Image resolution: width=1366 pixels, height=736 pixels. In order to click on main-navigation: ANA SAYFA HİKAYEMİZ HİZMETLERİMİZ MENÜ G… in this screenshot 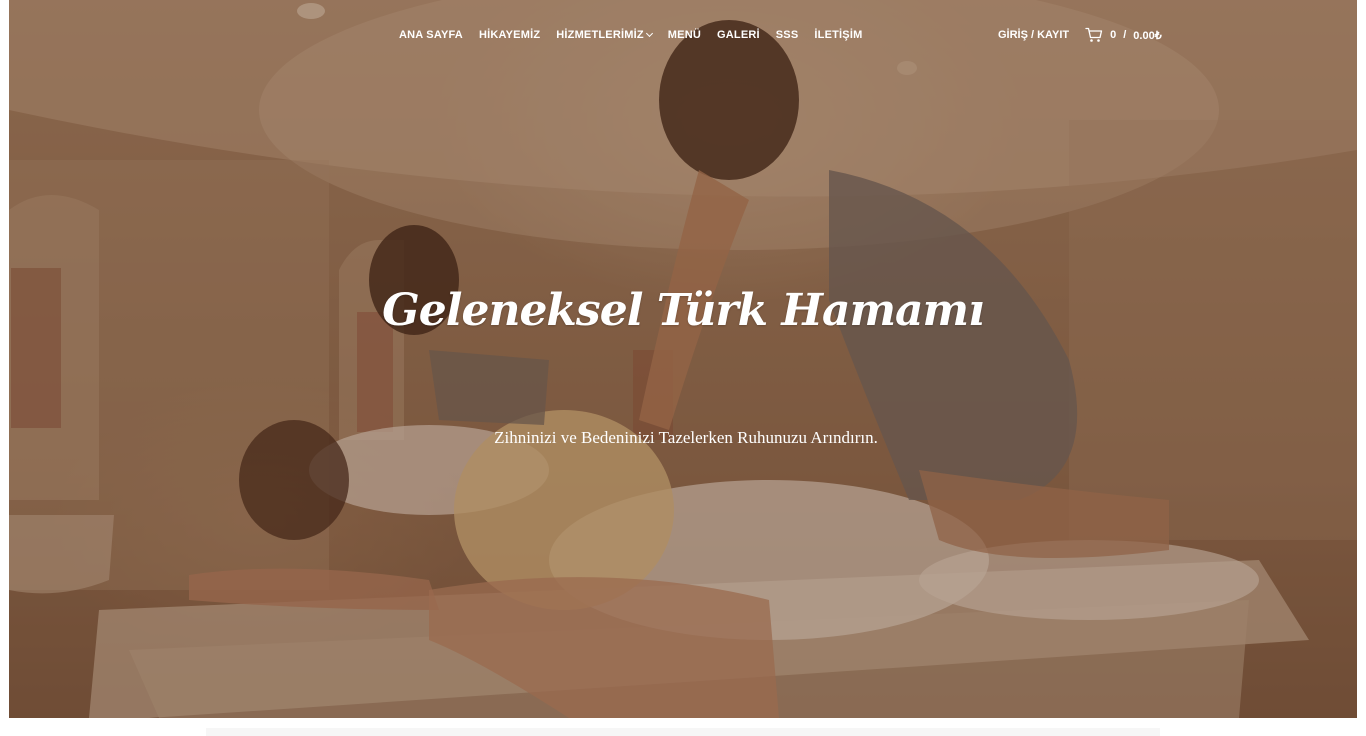, I will do `click(630, 35)`.